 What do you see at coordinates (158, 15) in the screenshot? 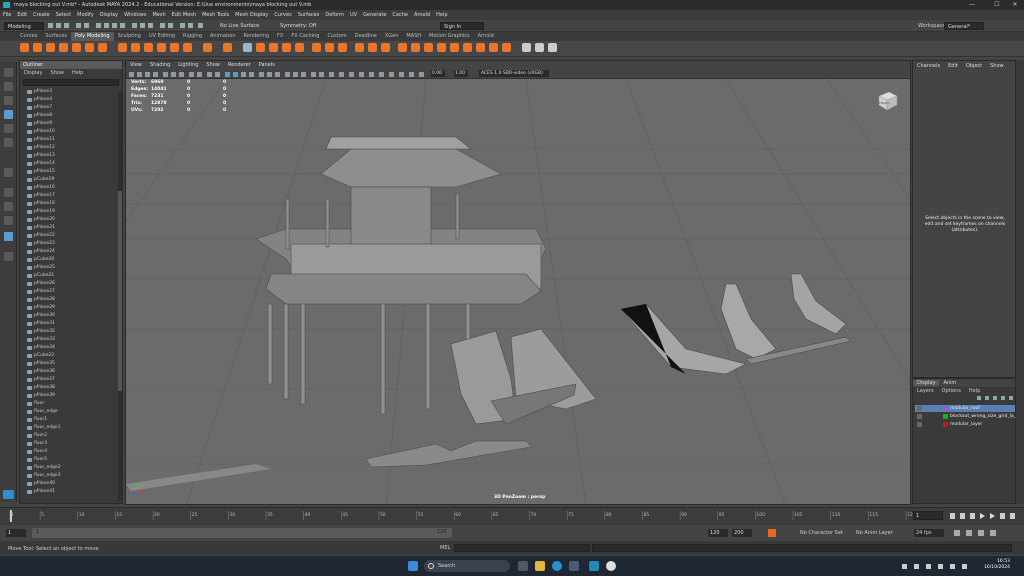
I see `menu-mesh: Mesh` at bounding box center [158, 15].